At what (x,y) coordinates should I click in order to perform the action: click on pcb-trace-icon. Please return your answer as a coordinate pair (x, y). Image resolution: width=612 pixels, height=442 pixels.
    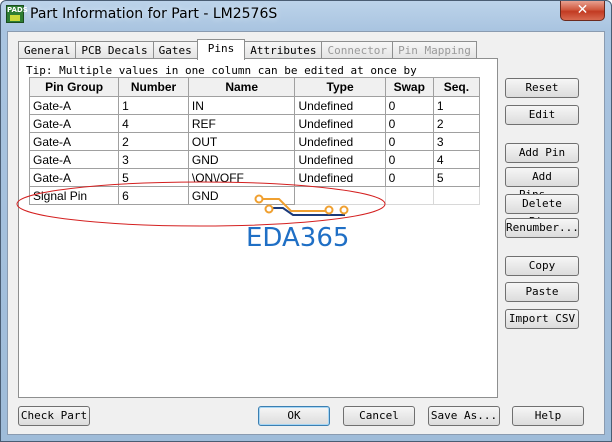
    Looking at the image, I should click on (301, 205).